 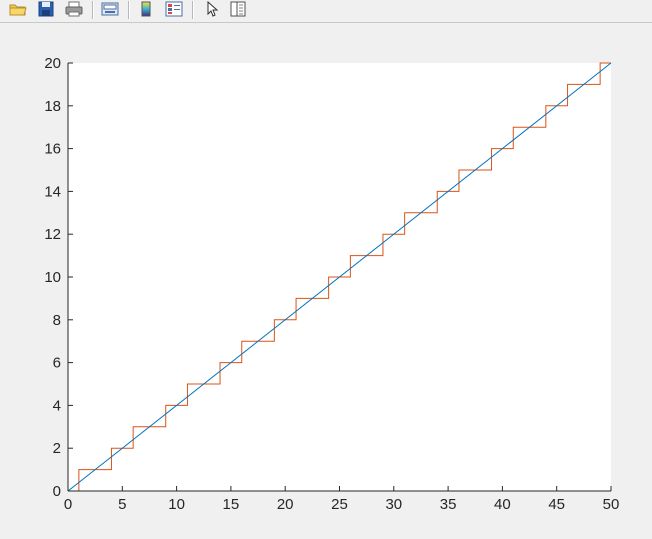 What do you see at coordinates (52, 63) in the screenshot?
I see `y-tick-label: 20` at bounding box center [52, 63].